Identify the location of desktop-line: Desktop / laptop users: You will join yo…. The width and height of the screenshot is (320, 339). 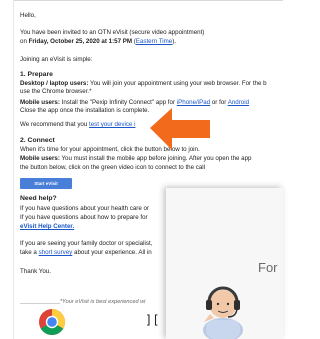
(143, 84).